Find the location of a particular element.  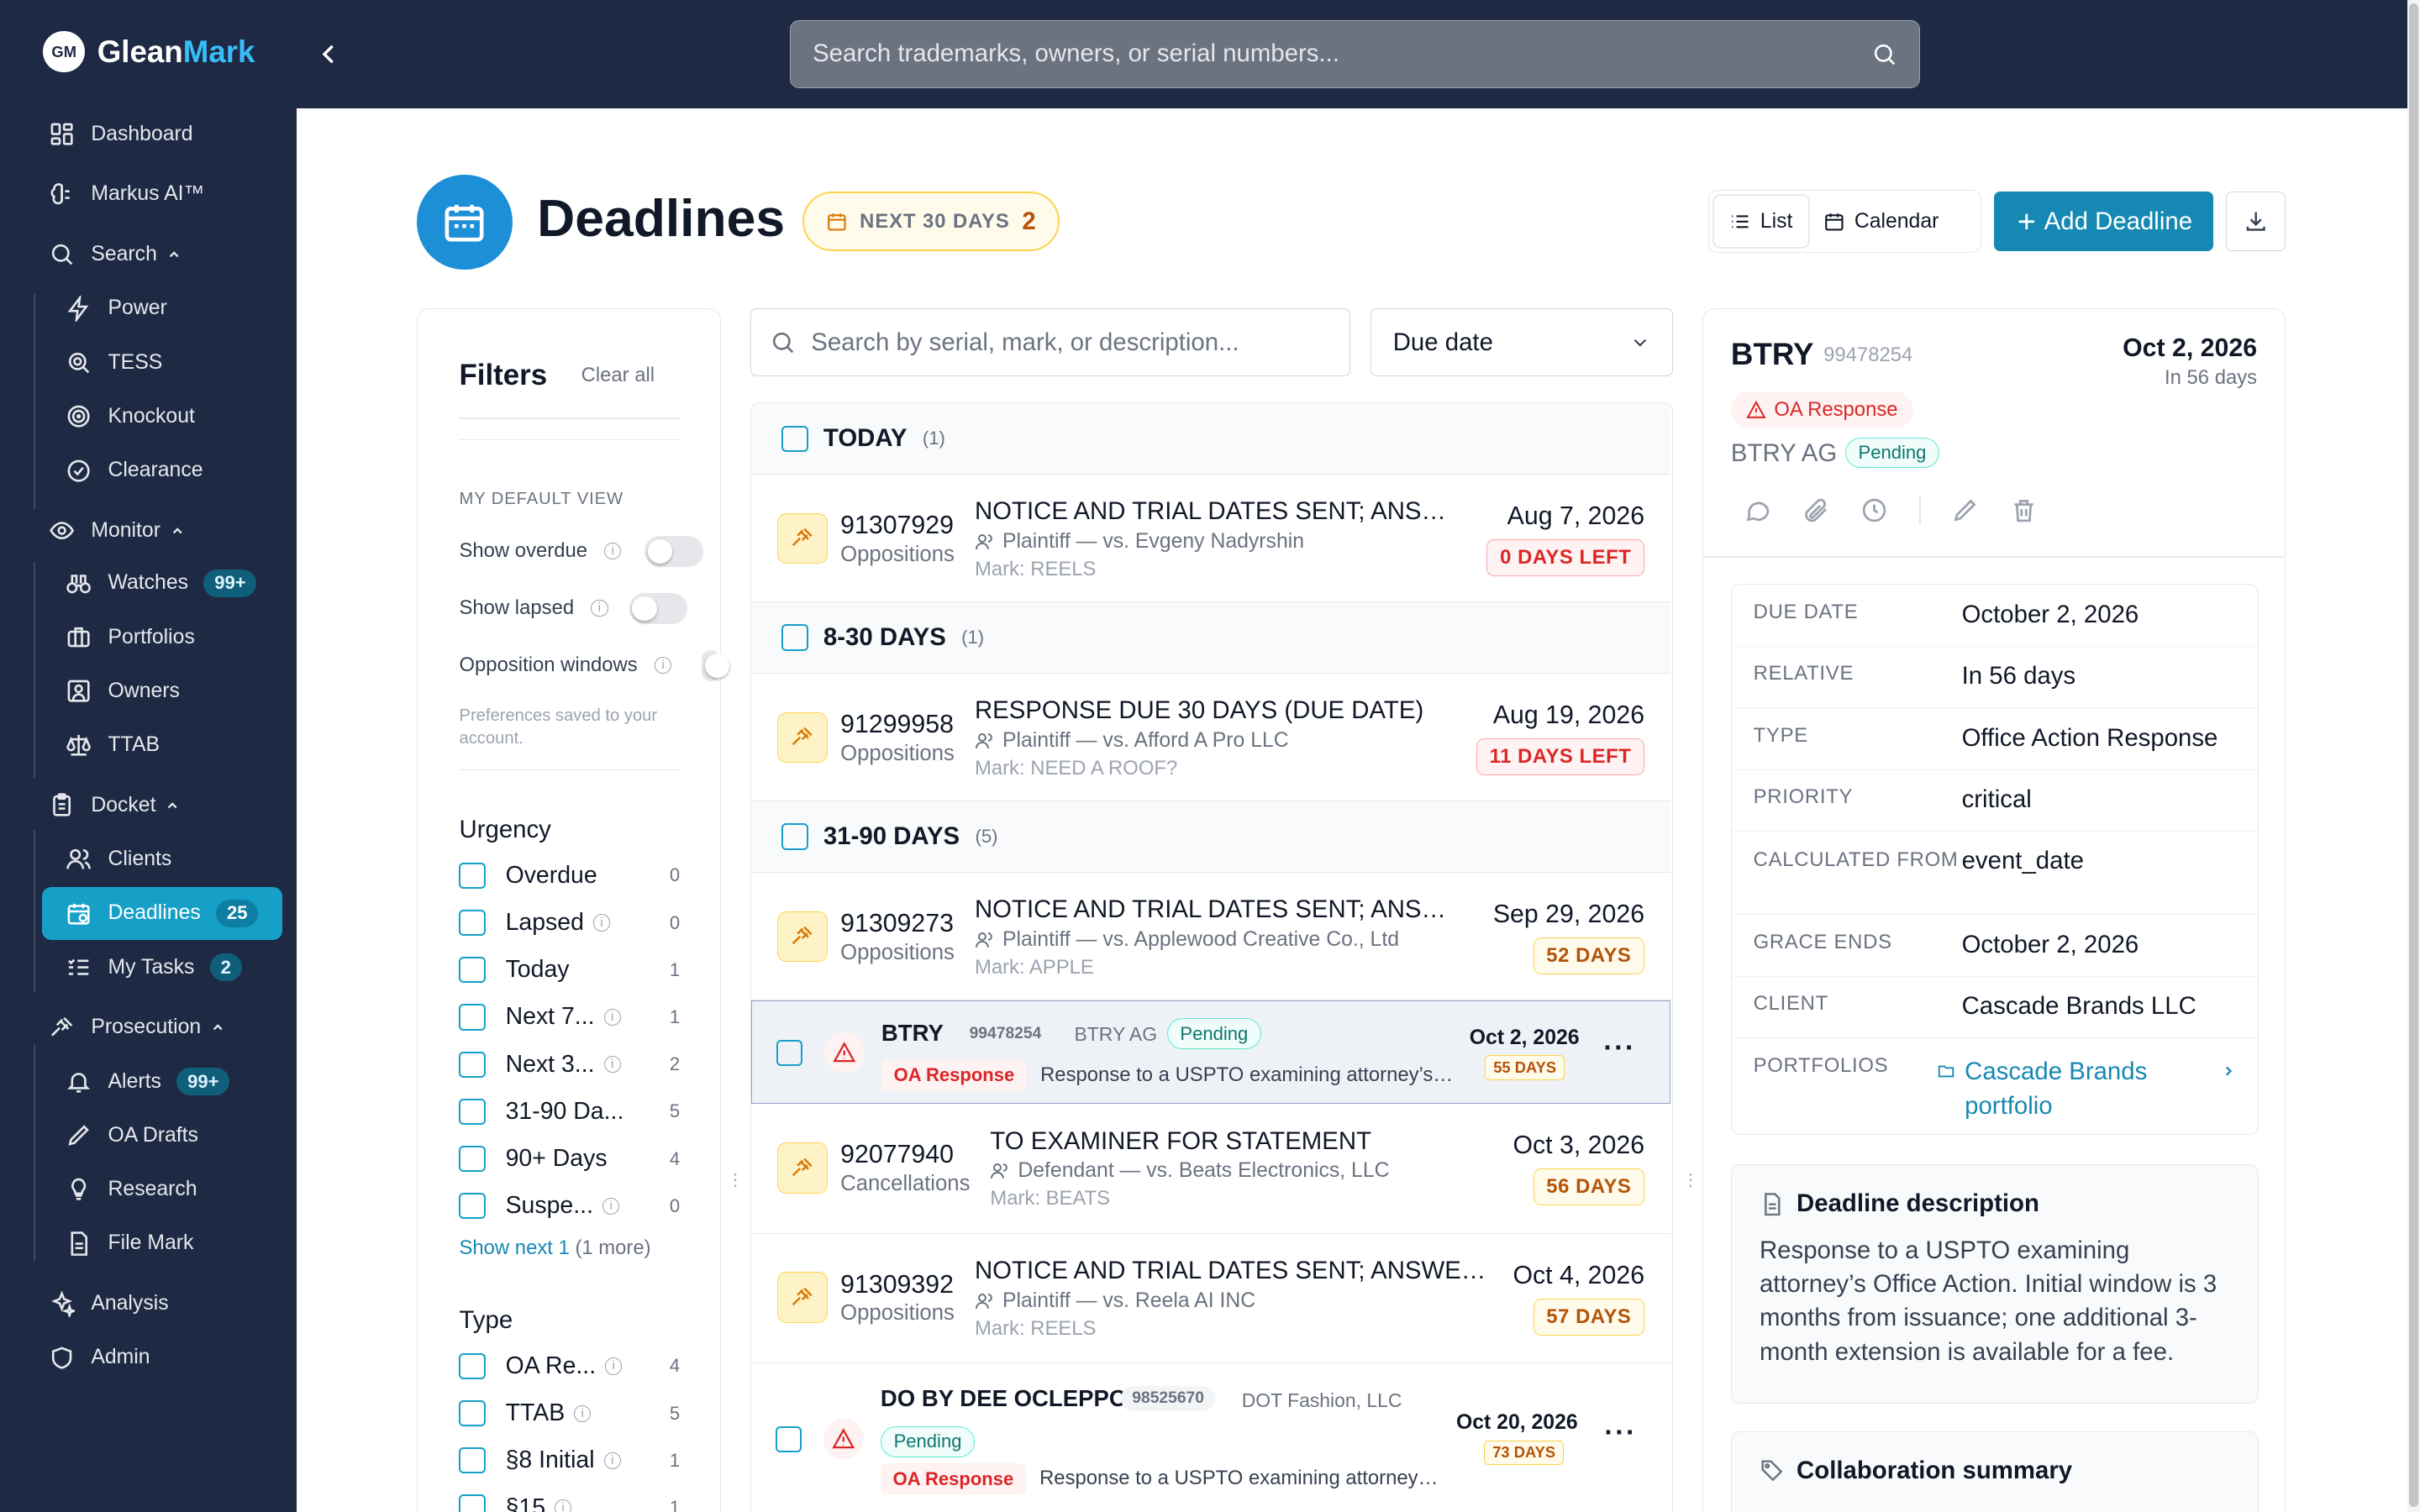

sidebar-item-mytasks: My Tasks 2 is located at coordinates (168, 967).